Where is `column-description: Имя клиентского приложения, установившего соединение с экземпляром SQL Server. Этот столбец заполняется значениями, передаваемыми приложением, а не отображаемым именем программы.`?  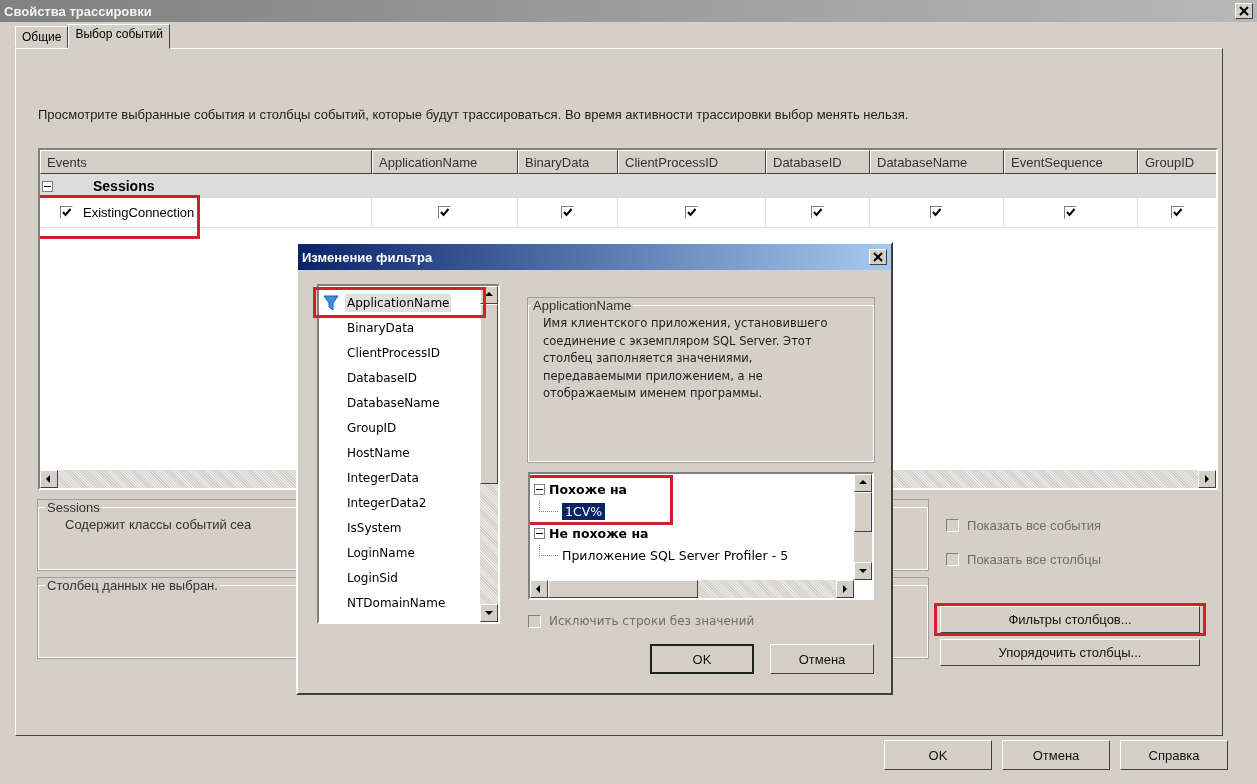
column-description: Имя клиентского приложения, установившего соединение с экземпляром SQL Server. Этот столбец заполняется значениями, передаваемыми приложением, а не отображаемым именем программы. is located at coordinates (686, 358).